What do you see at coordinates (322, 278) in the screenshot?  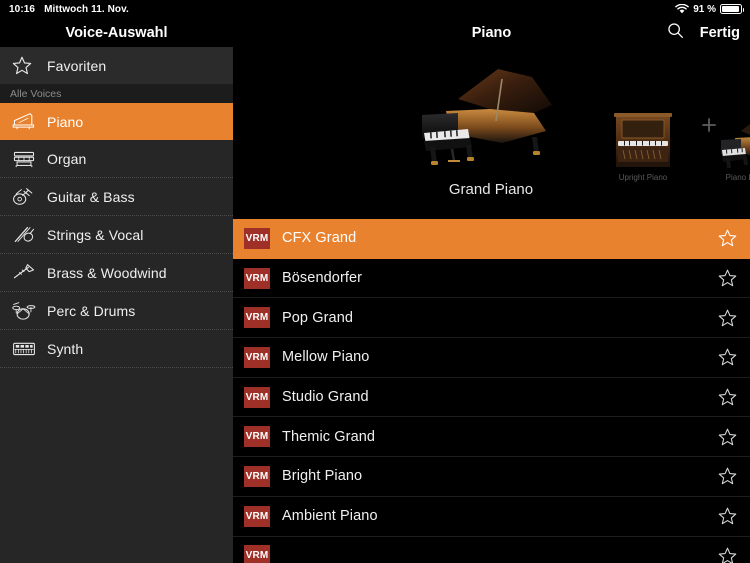 I see `voice-name: Bösendorfer` at bounding box center [322, 278].